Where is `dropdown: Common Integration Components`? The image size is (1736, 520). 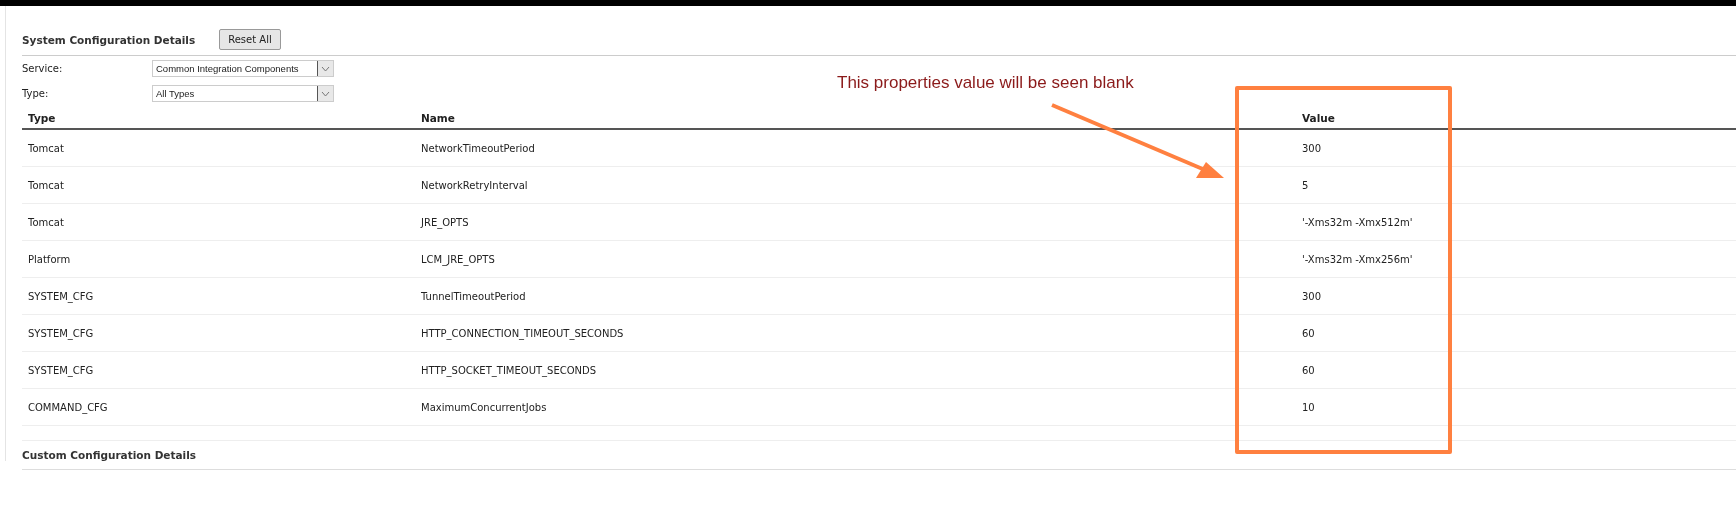
dropdown: Common Integration Components is located at coordinates (243, 68).